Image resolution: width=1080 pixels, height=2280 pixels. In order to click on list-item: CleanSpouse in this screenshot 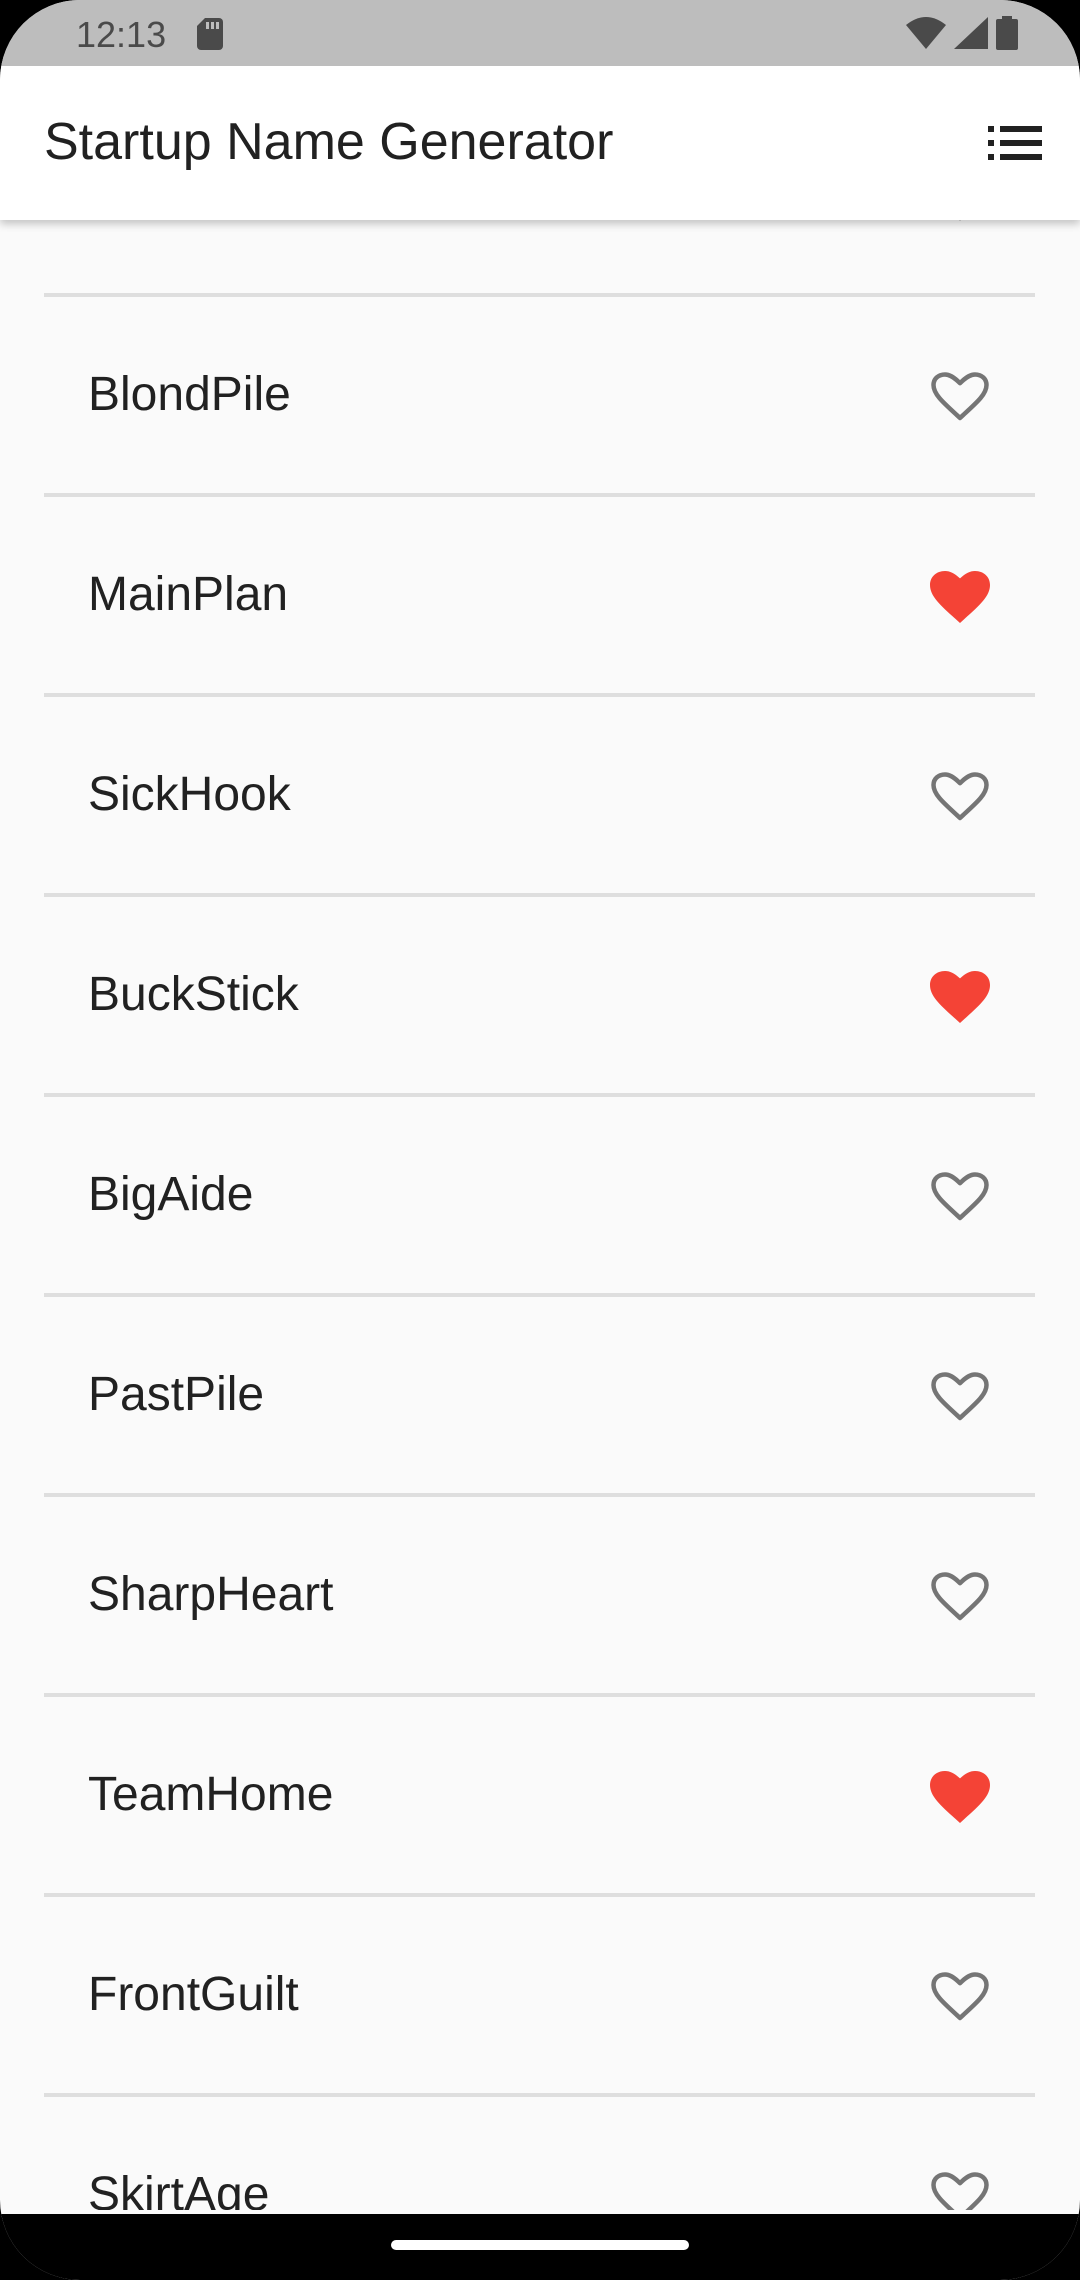, I will do `click(540, 256)`.